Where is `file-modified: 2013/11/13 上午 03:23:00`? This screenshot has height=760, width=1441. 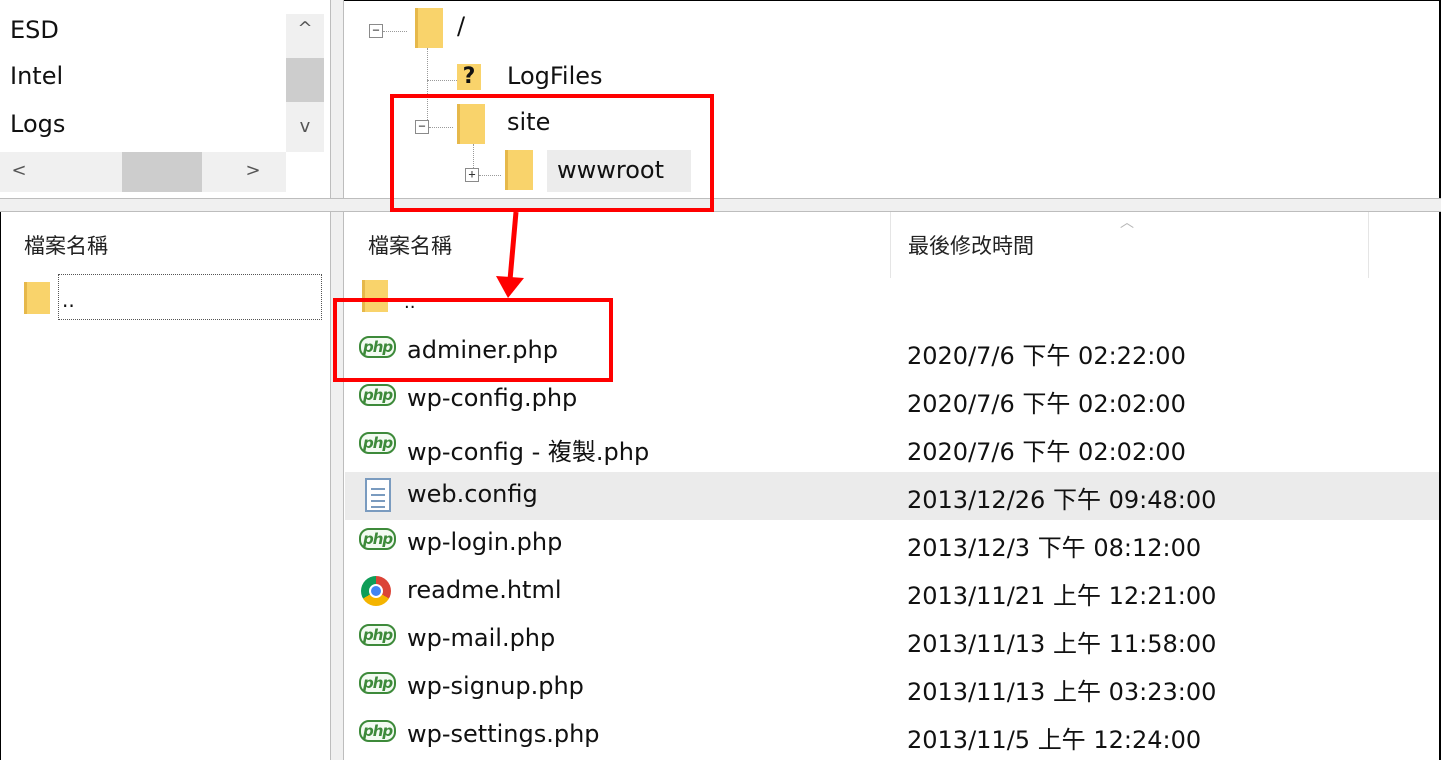 file-modified: 2013/11/13 上午 03:23:00 is located at coordinates (1062, 692).